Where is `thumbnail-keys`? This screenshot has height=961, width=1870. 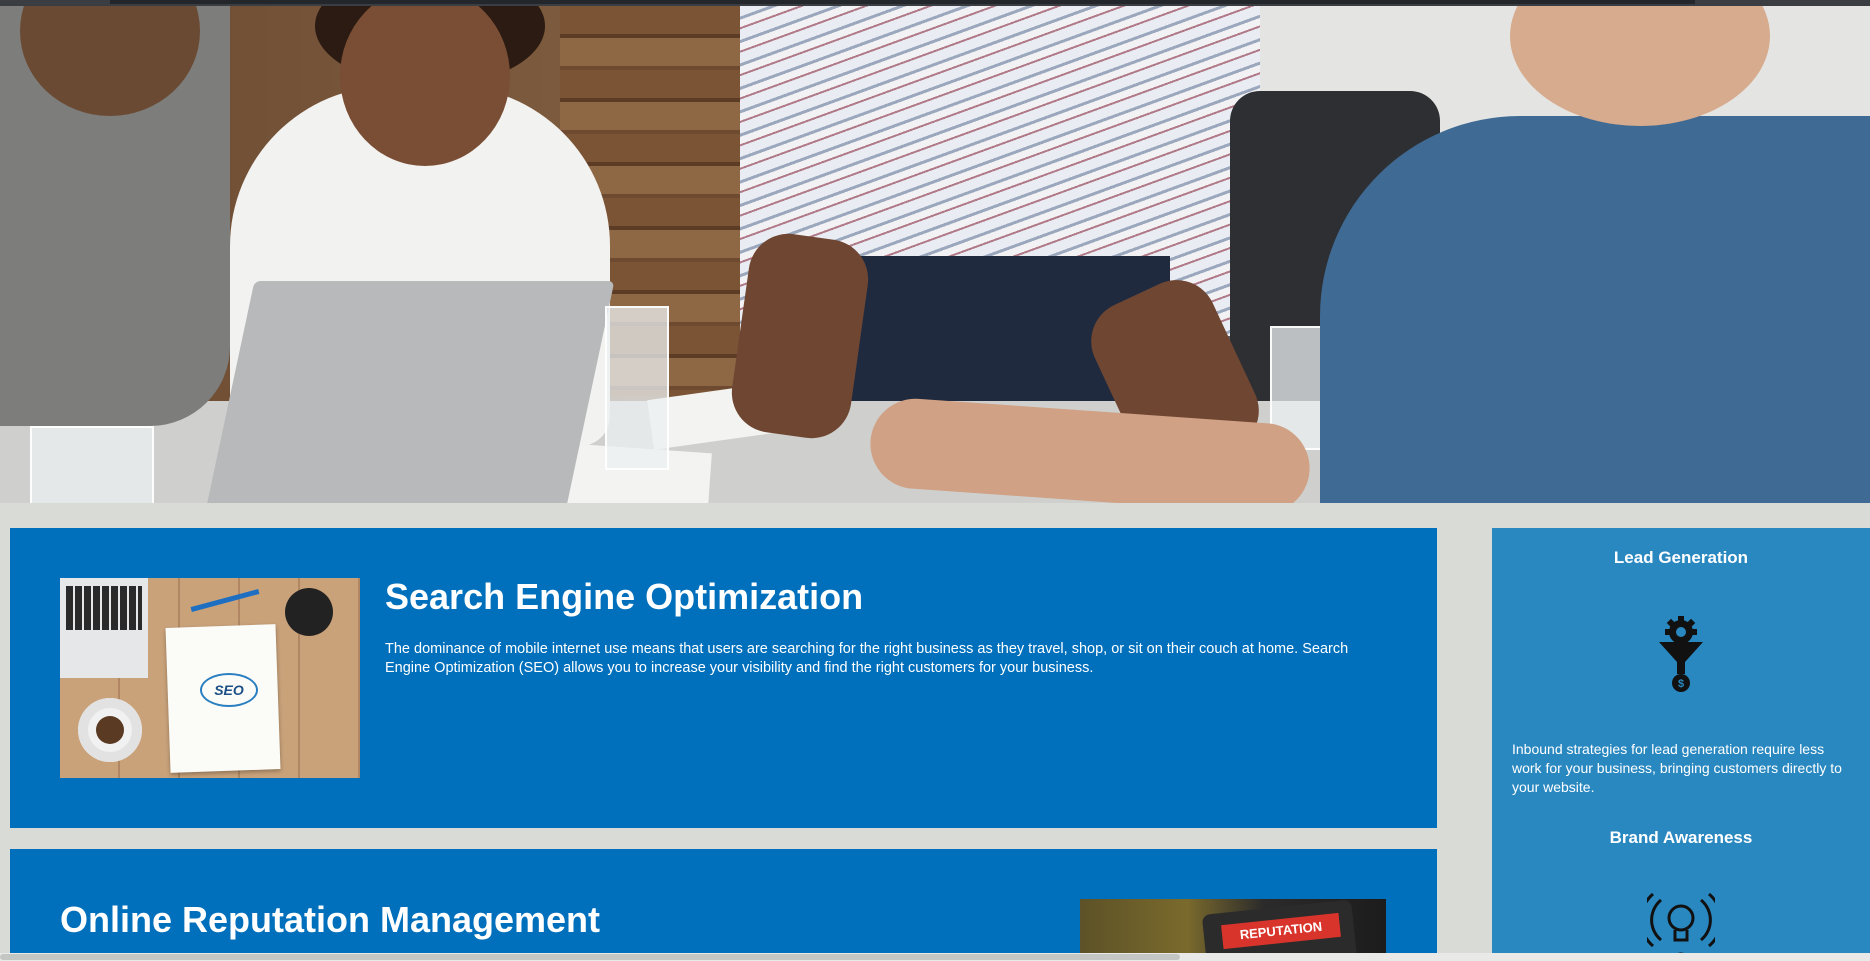
thumbnail-keys is located at coordinates (104, 608).